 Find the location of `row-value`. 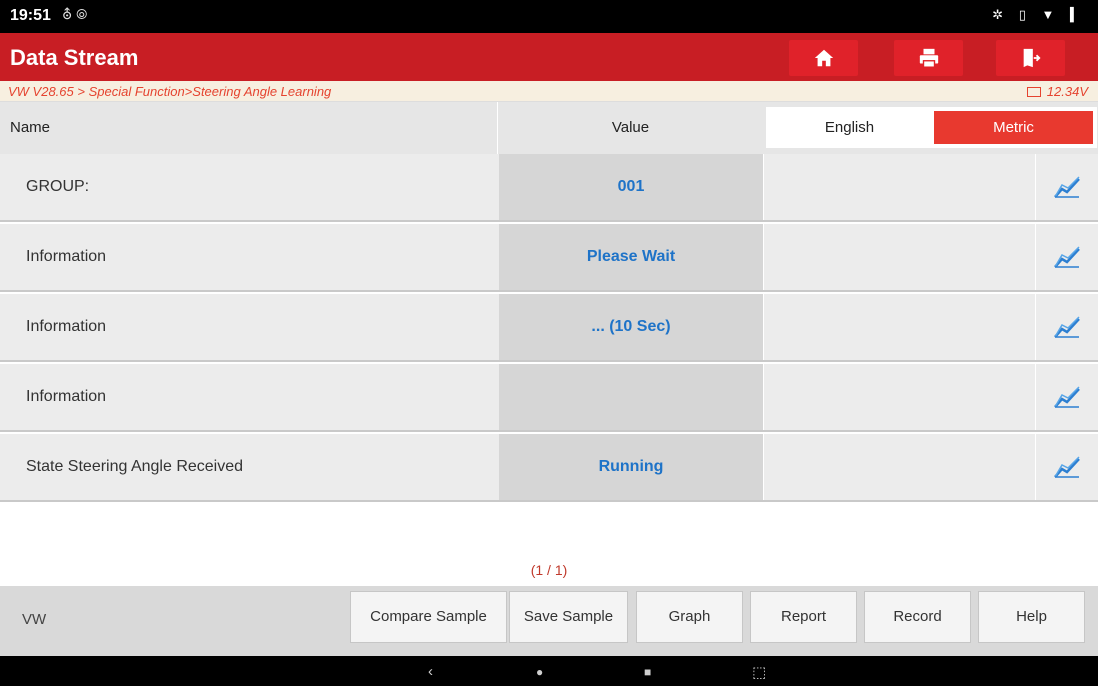

row-value is located at coordinates (631, 397).